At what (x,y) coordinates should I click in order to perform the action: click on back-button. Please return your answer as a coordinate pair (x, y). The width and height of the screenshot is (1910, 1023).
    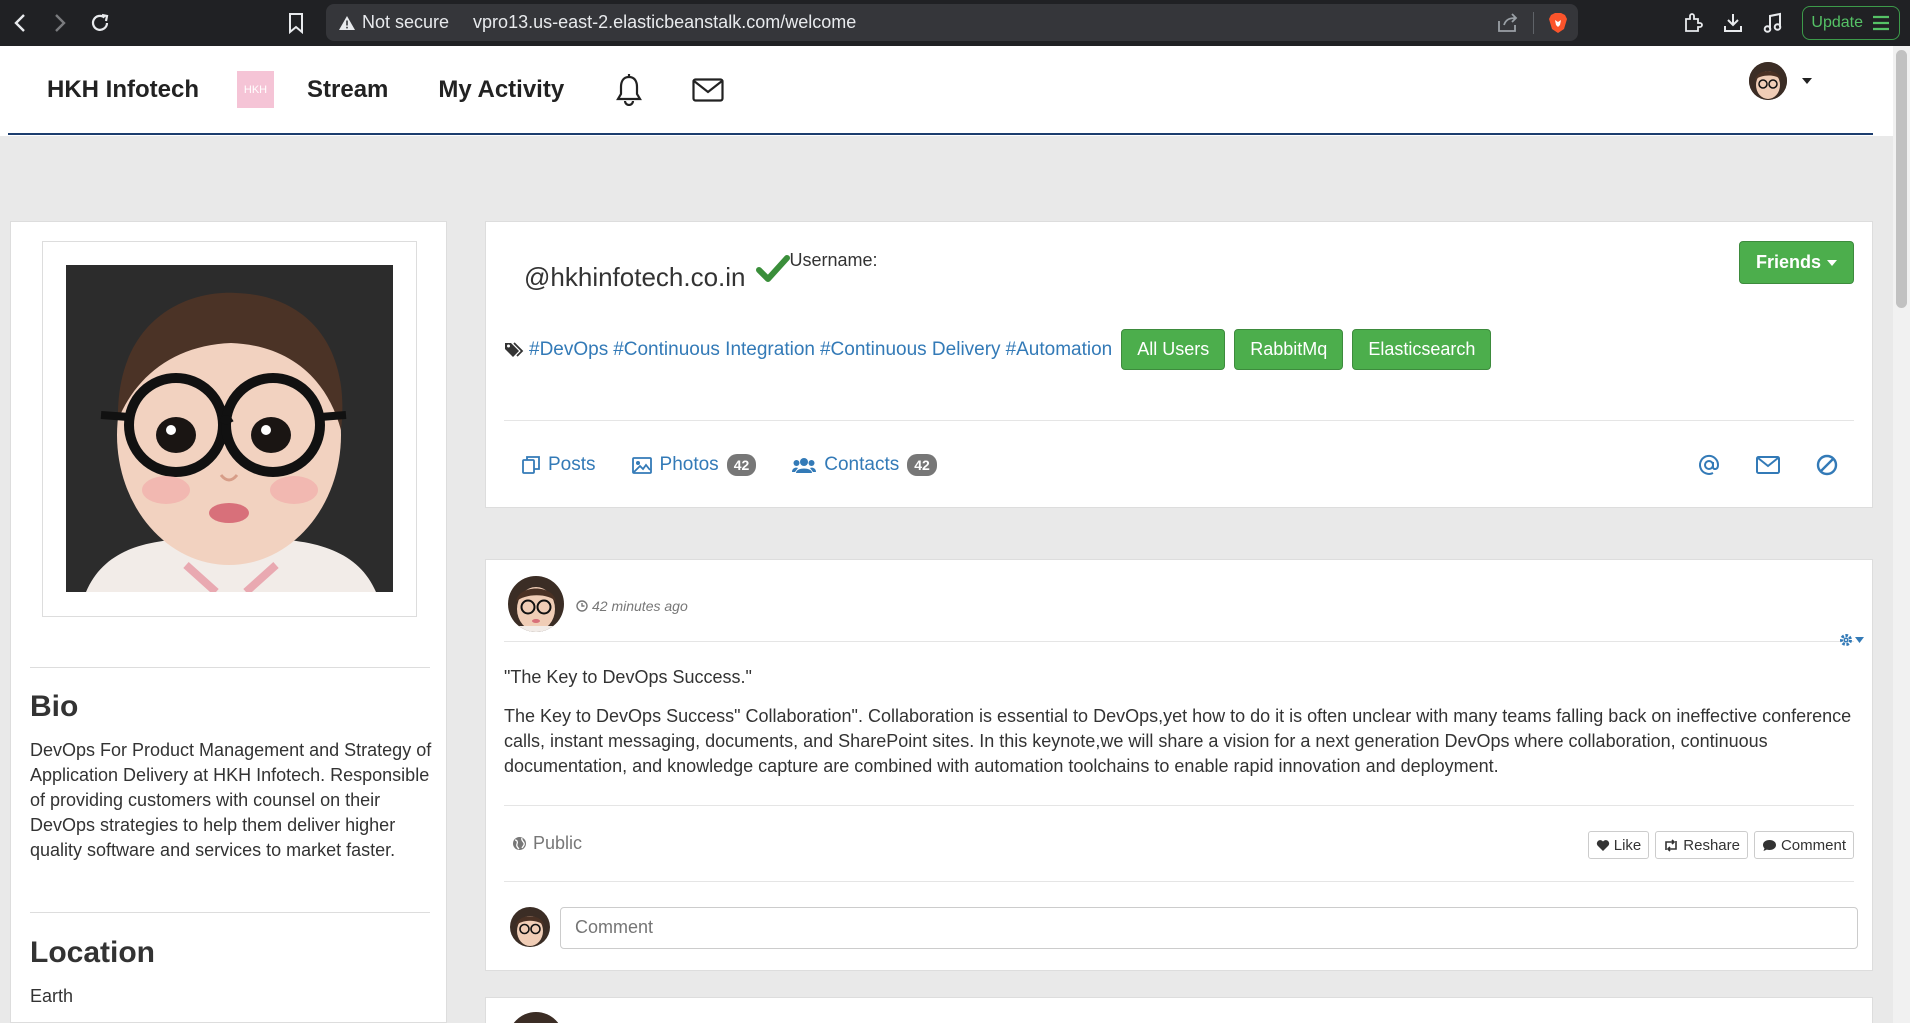
    Looking at the image, I should click on (20, 23).